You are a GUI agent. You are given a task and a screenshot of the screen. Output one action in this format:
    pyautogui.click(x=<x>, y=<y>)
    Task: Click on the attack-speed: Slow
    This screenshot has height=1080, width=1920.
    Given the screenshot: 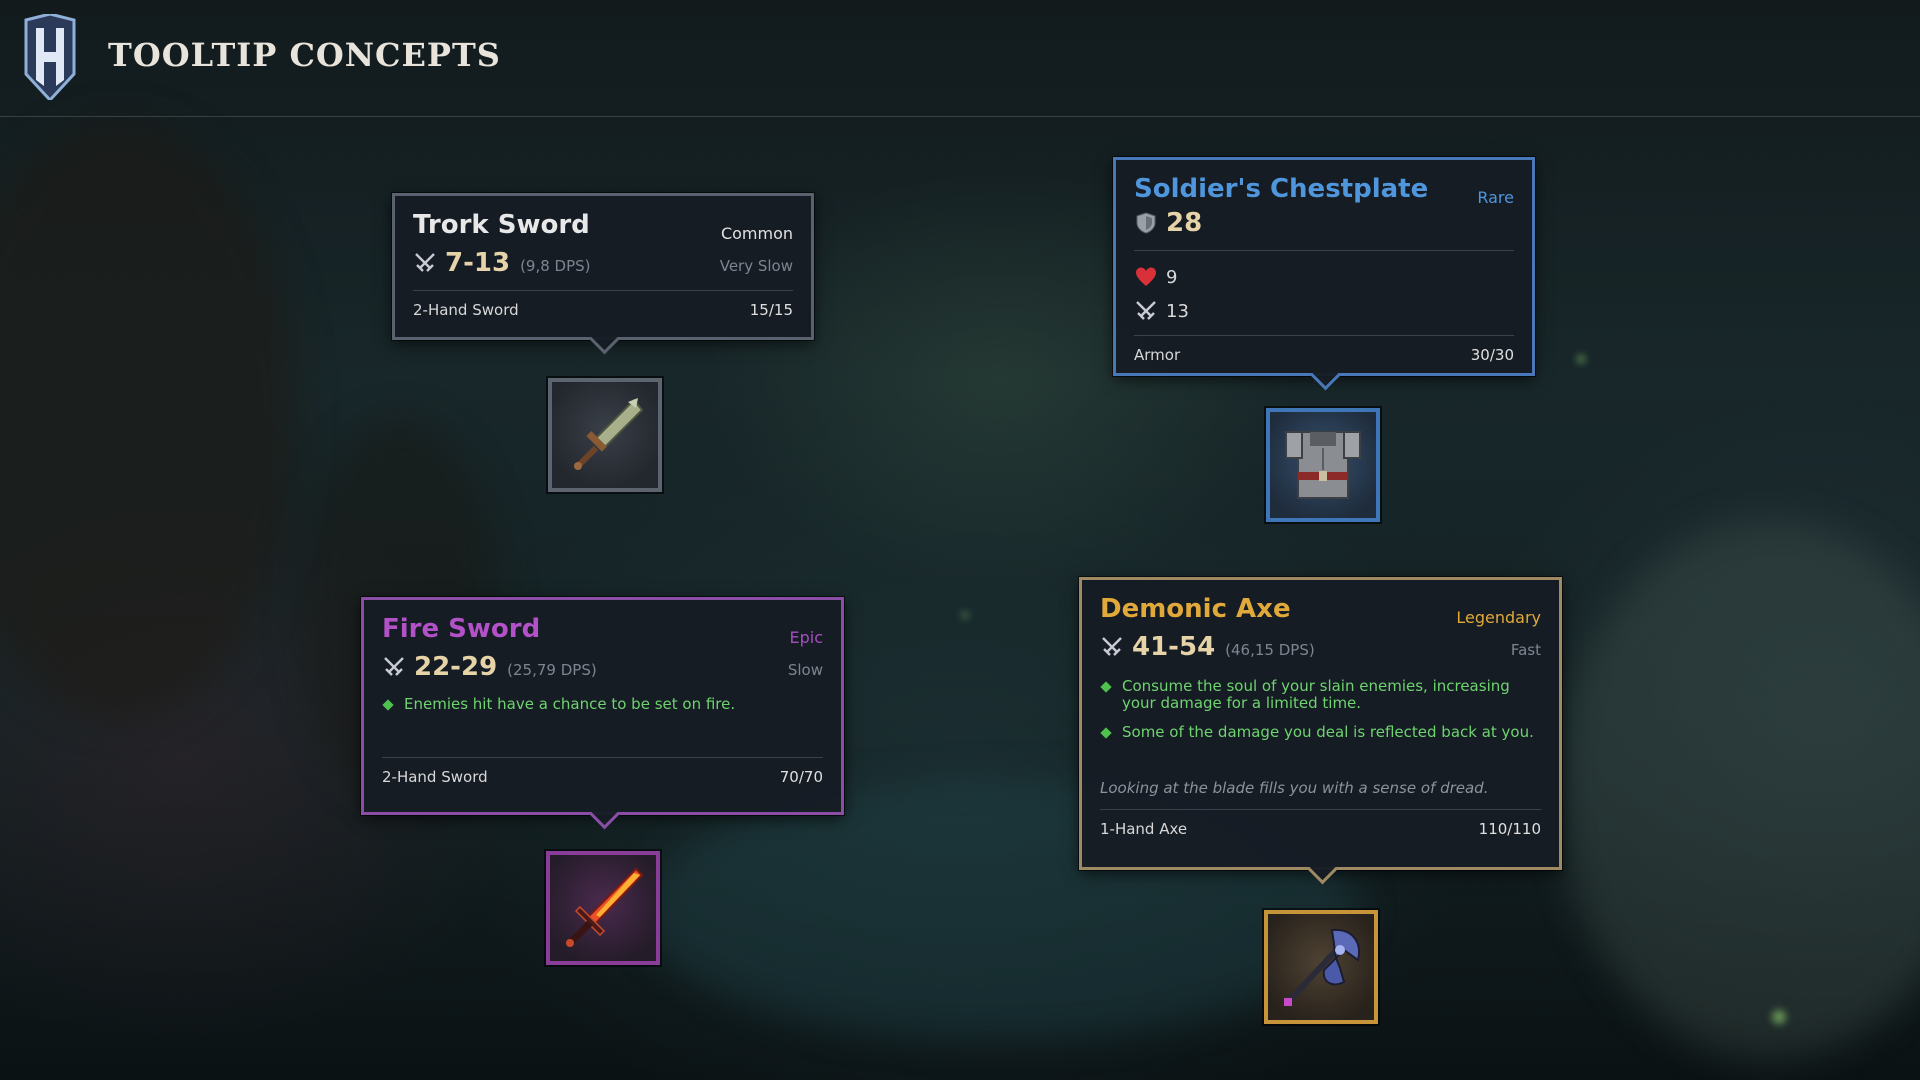 What is the action you would take?
    pyautogui.click(x=805, y=670)
    